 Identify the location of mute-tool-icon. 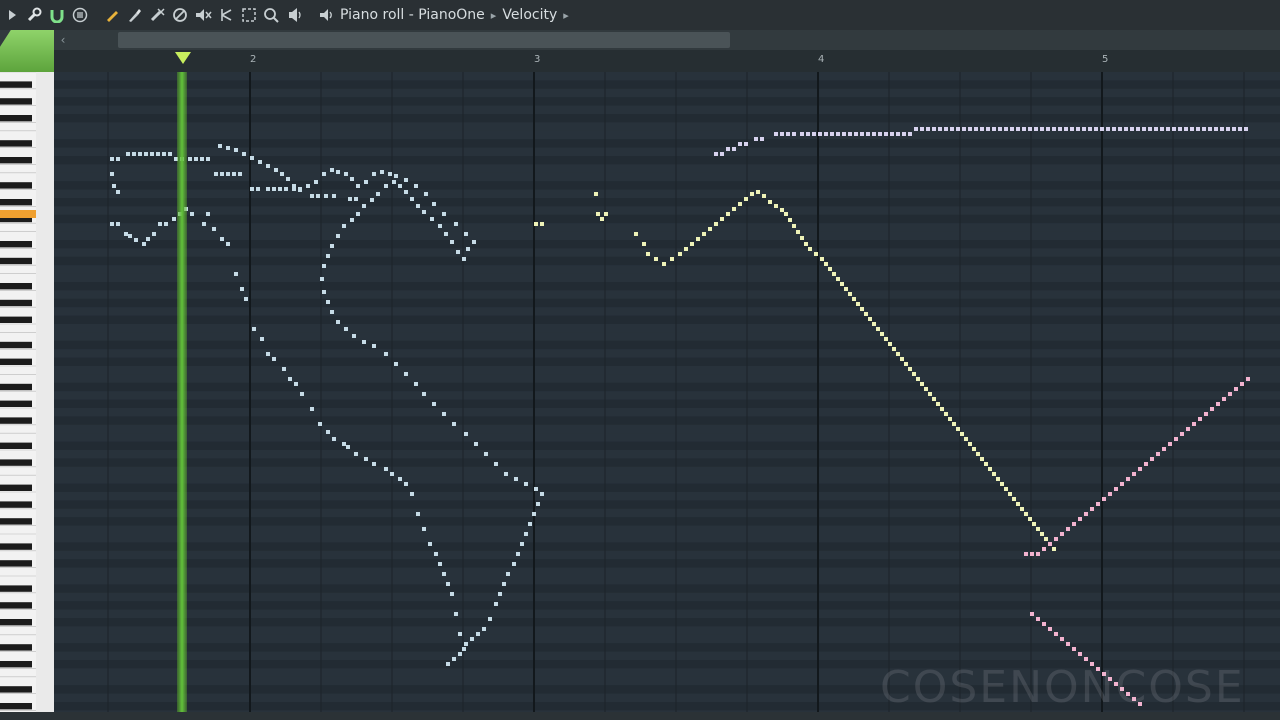
(180, 15).